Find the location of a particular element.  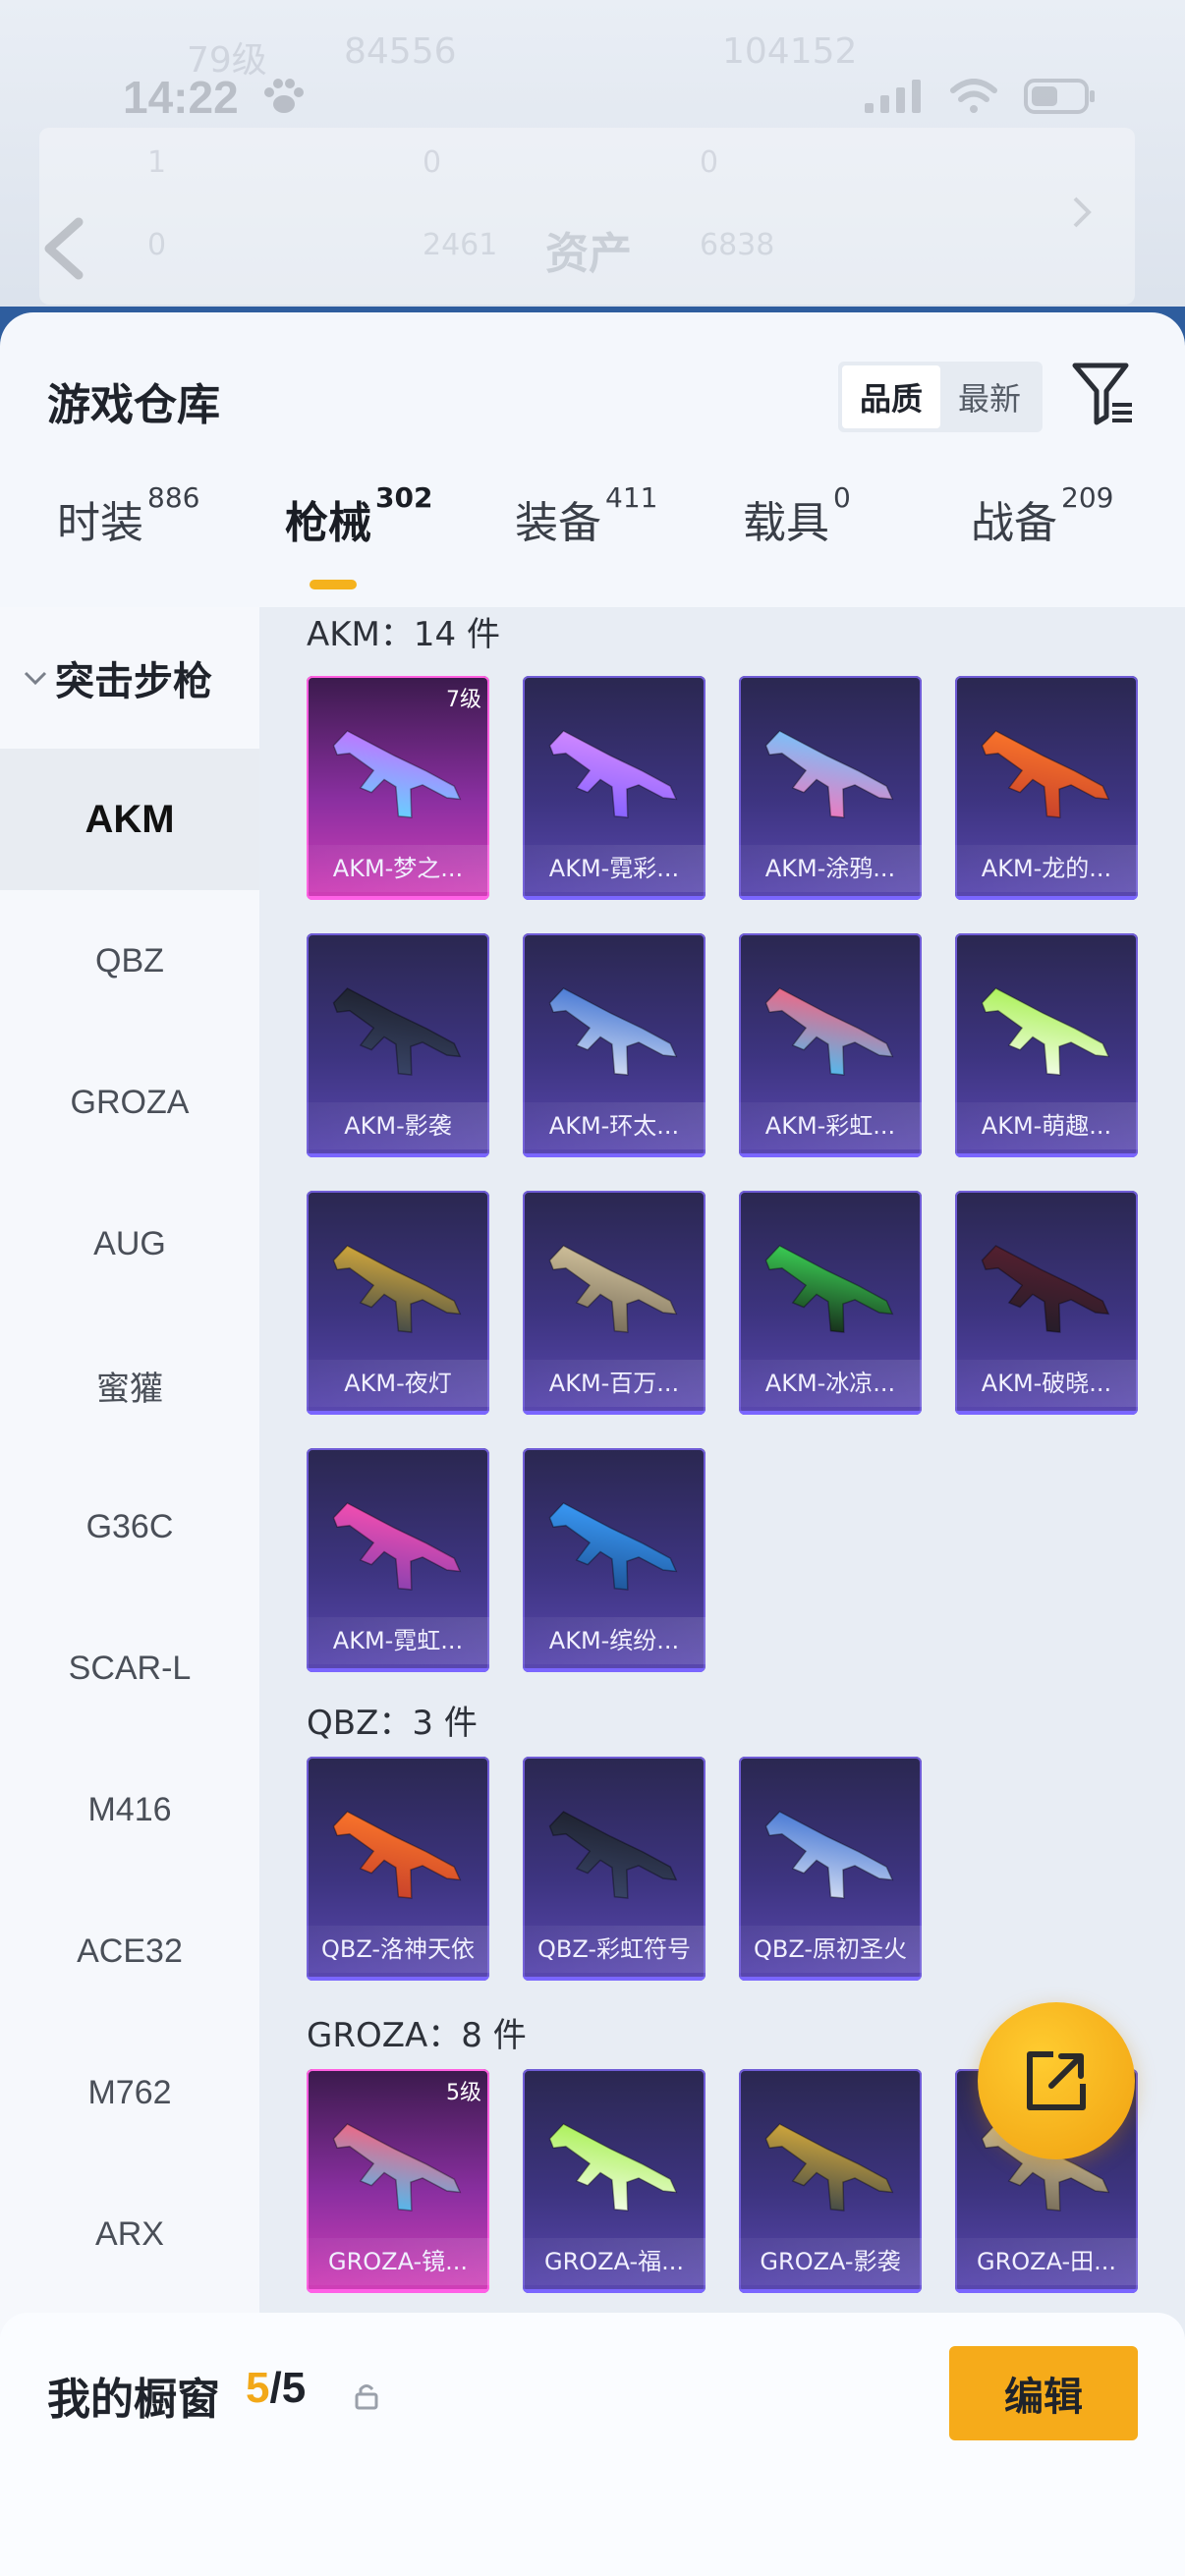

skin-card: QBZ-洛神天依 is located at coordinates (398, 1869).